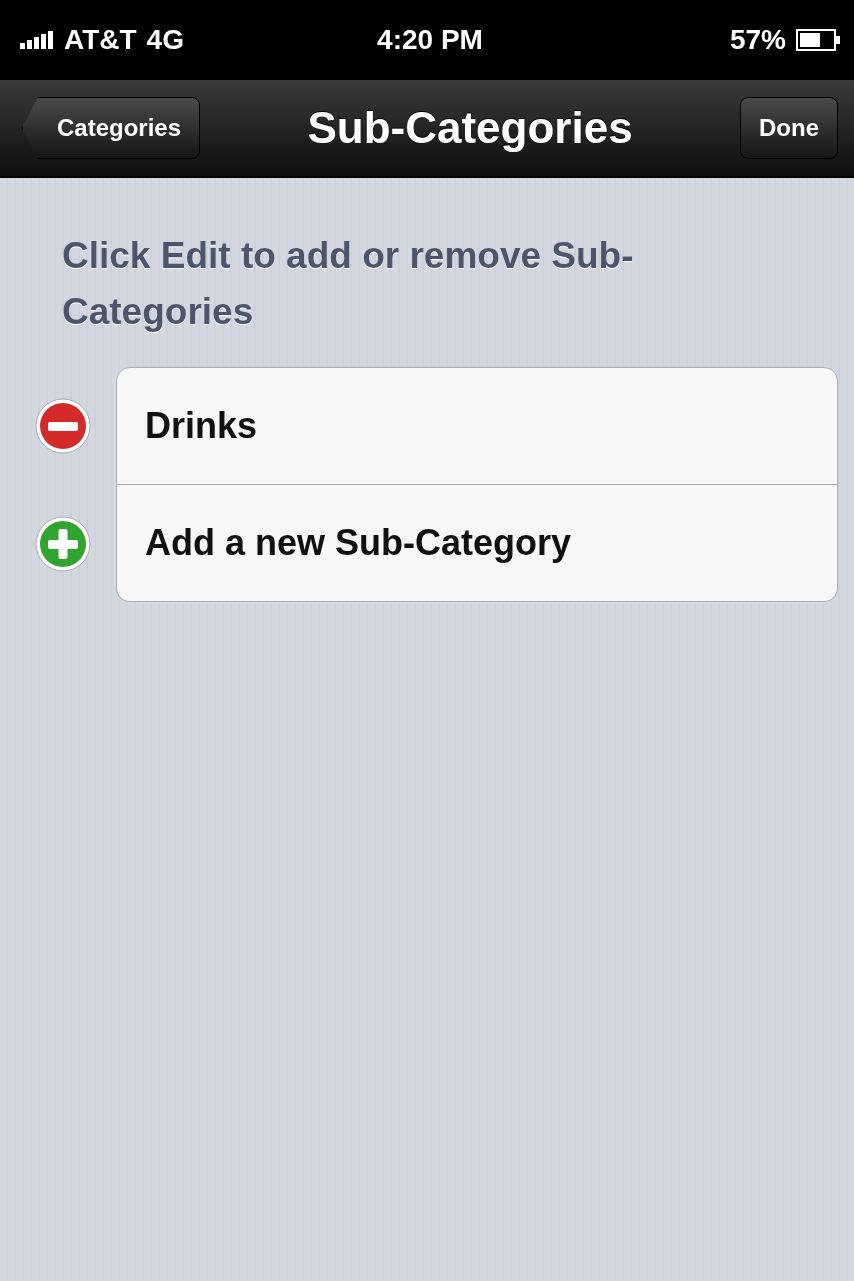  What do you see at coordinates (348, 284) in the screenshot?
I see `section-header: Click Edit to add or remove Sub-Categories` at bounding box center [348, 284].